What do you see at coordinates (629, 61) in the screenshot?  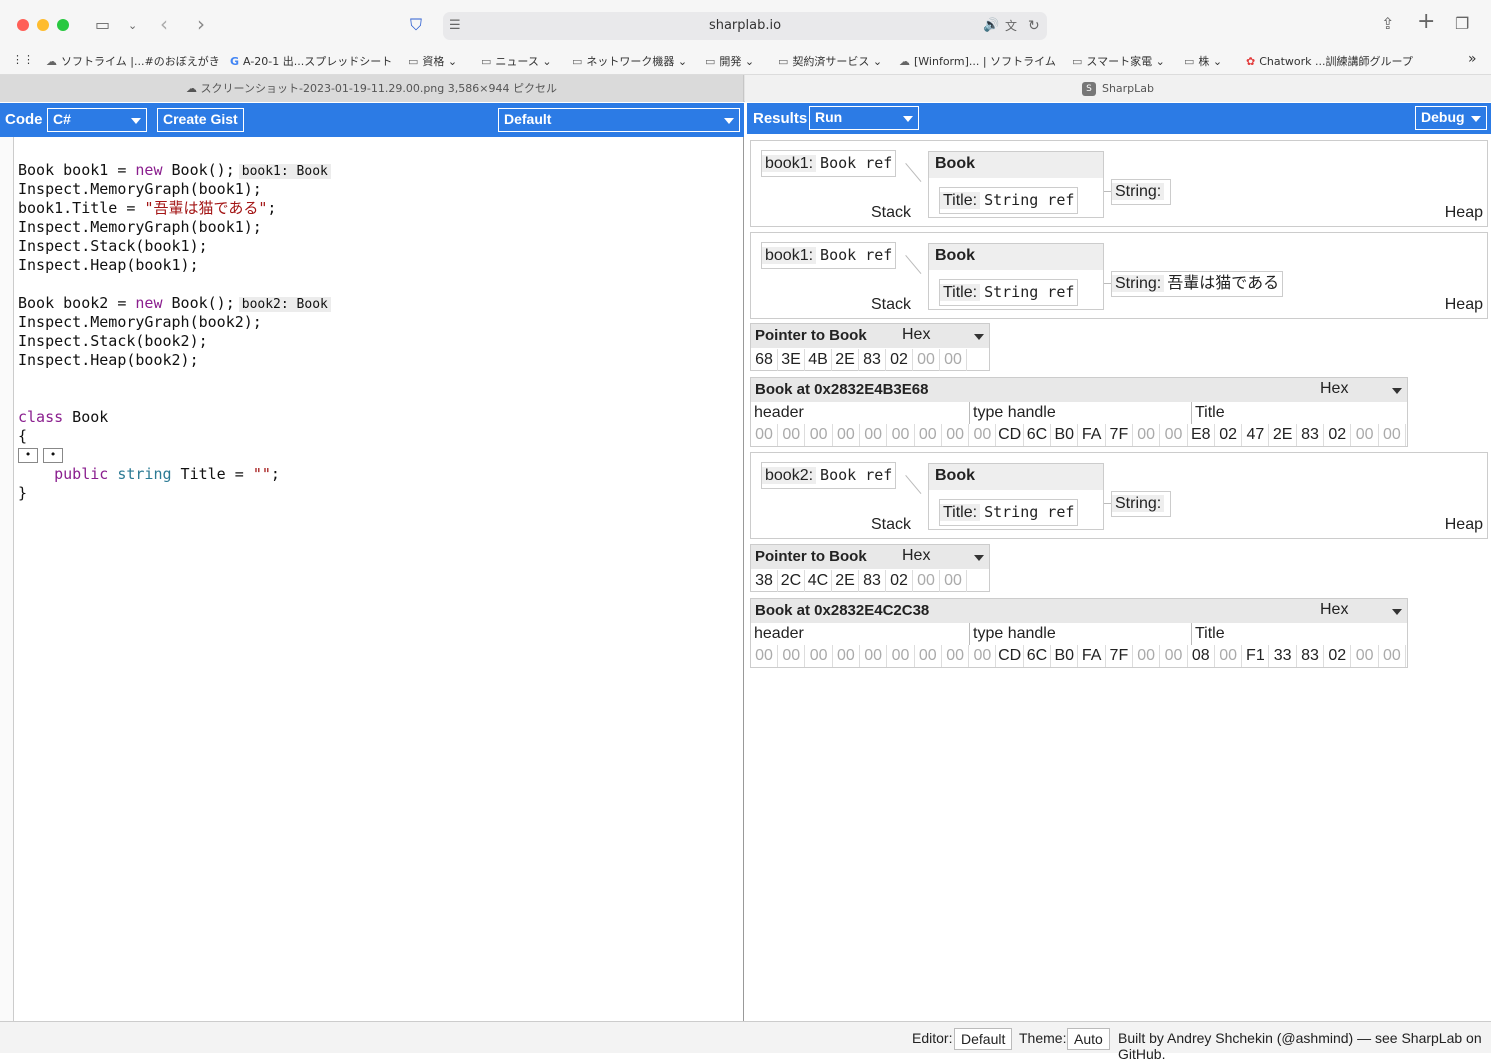 I see `bookmark-folder: ▭ ネットワーク機器 ⌄` at bounding box center [629, 61].